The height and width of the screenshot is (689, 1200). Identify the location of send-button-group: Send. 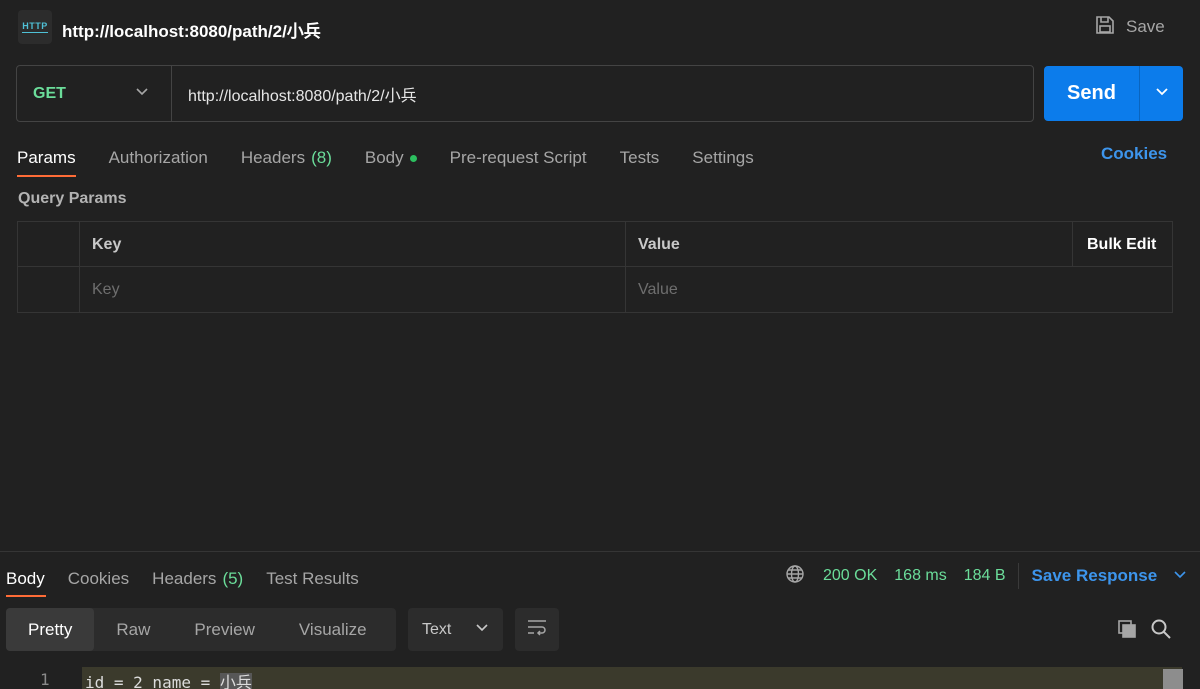
(1113, 93).